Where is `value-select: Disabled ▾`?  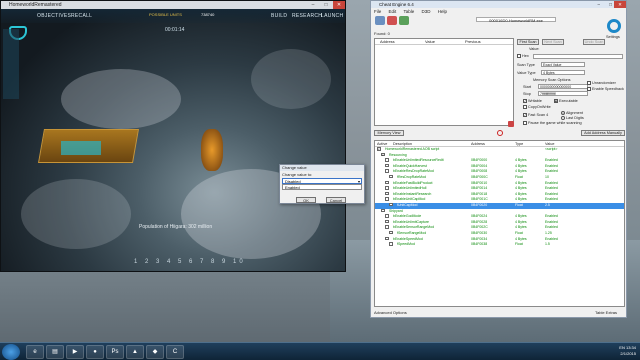 value-select: Disabled ▾ is located at coordinates (322, 181).